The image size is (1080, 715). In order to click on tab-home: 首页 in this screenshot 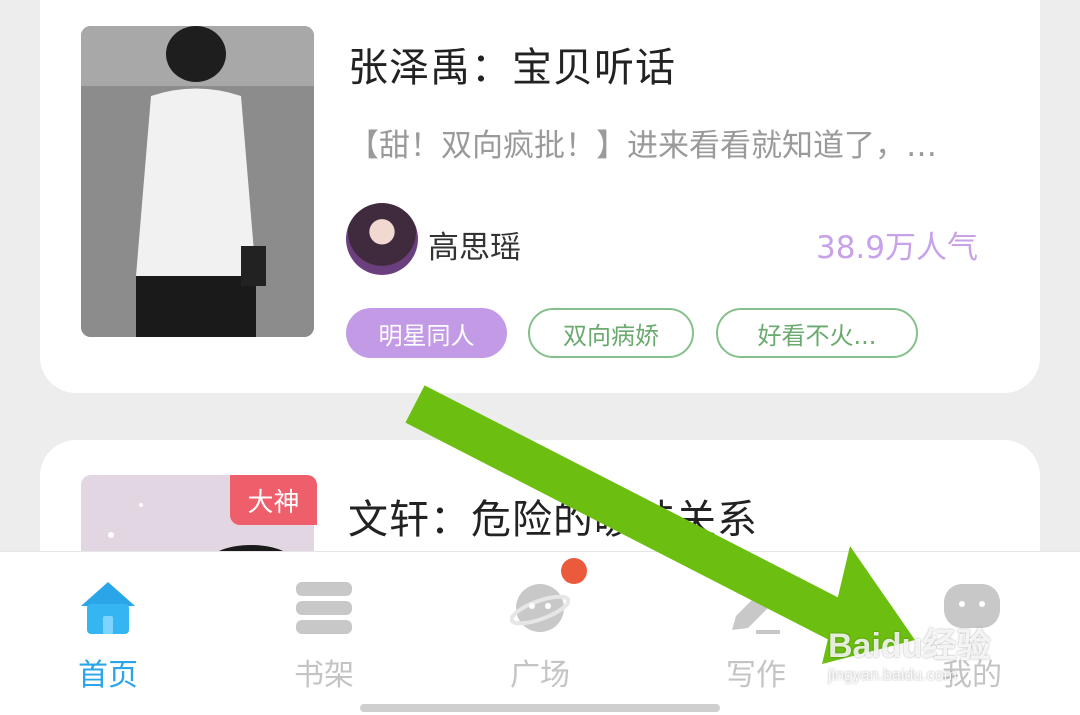, I will do `click(108, 633)`.